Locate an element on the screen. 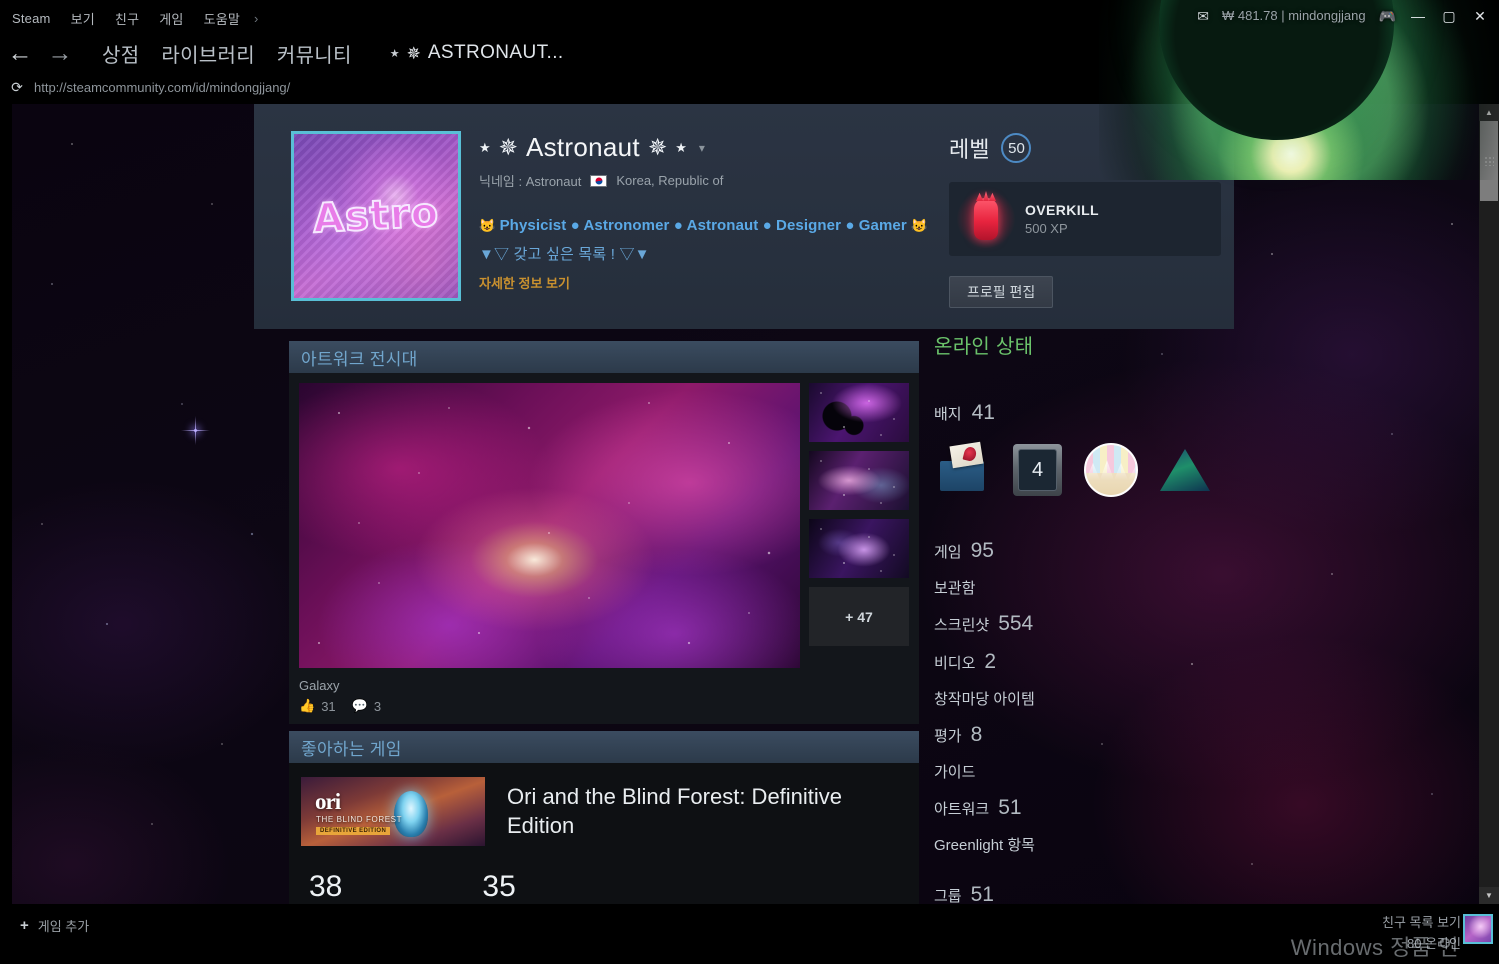  controller-icon: 🎮 is located at coordinates (1387, 16).